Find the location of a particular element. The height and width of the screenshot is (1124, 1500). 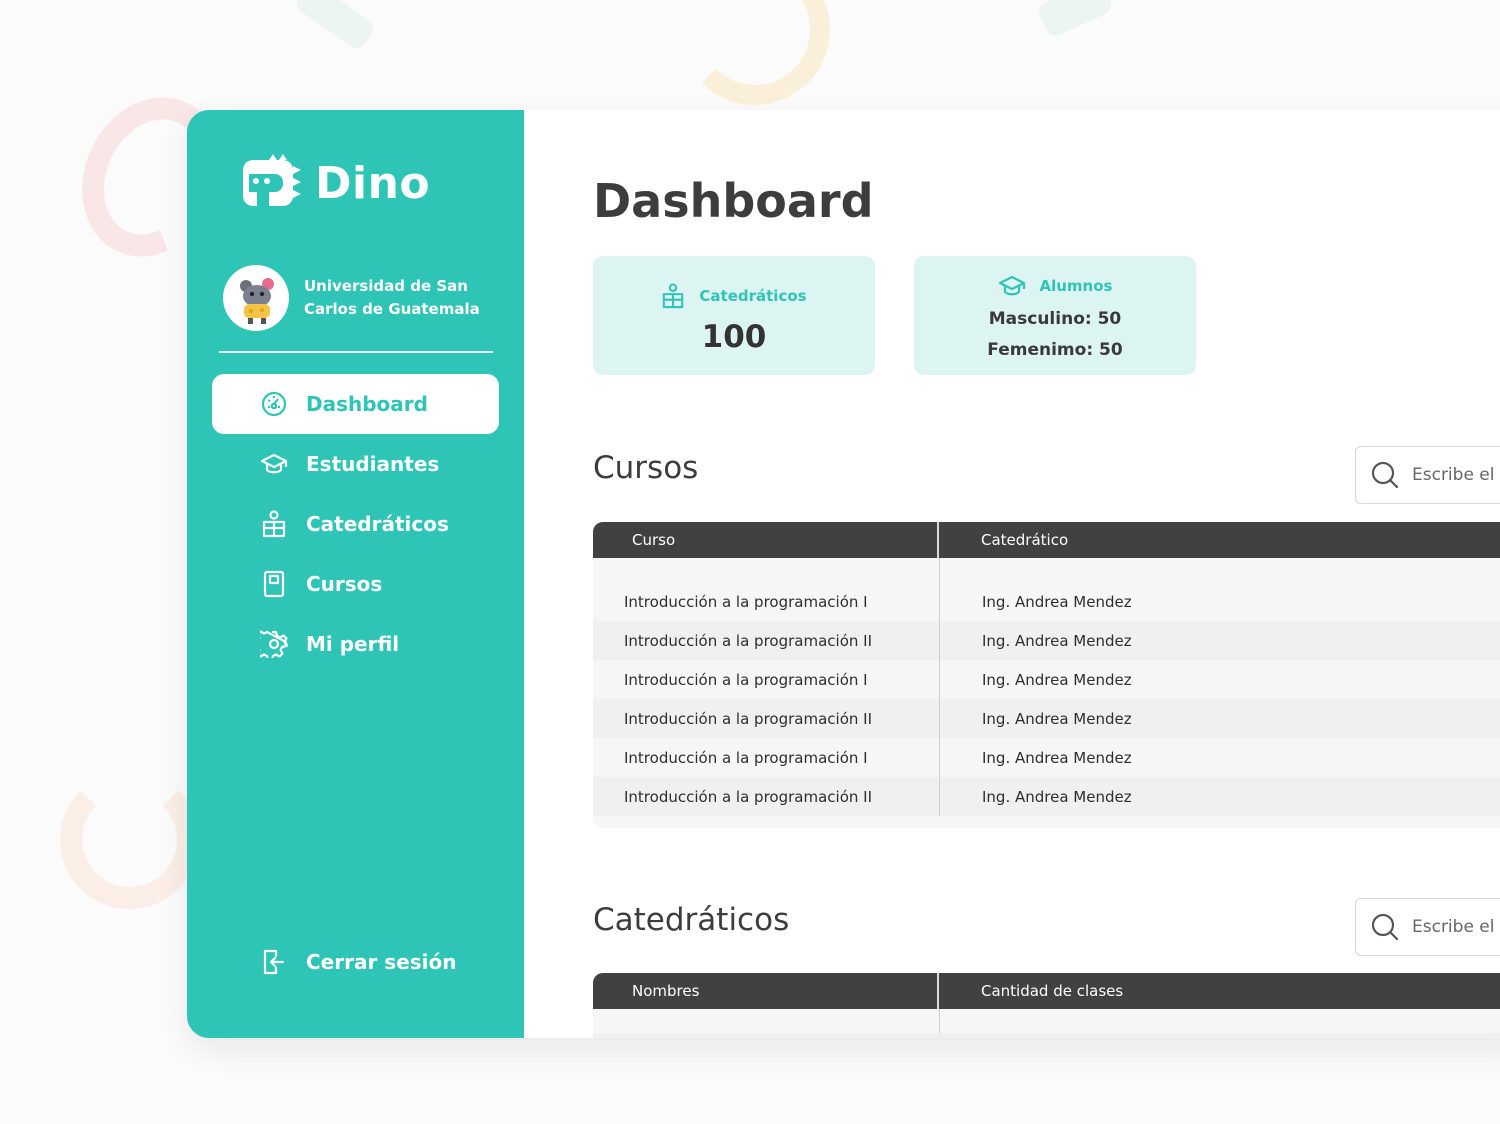

teachers-table: Nombres Cantidad de clases is located at coordinates (1046, 1005).